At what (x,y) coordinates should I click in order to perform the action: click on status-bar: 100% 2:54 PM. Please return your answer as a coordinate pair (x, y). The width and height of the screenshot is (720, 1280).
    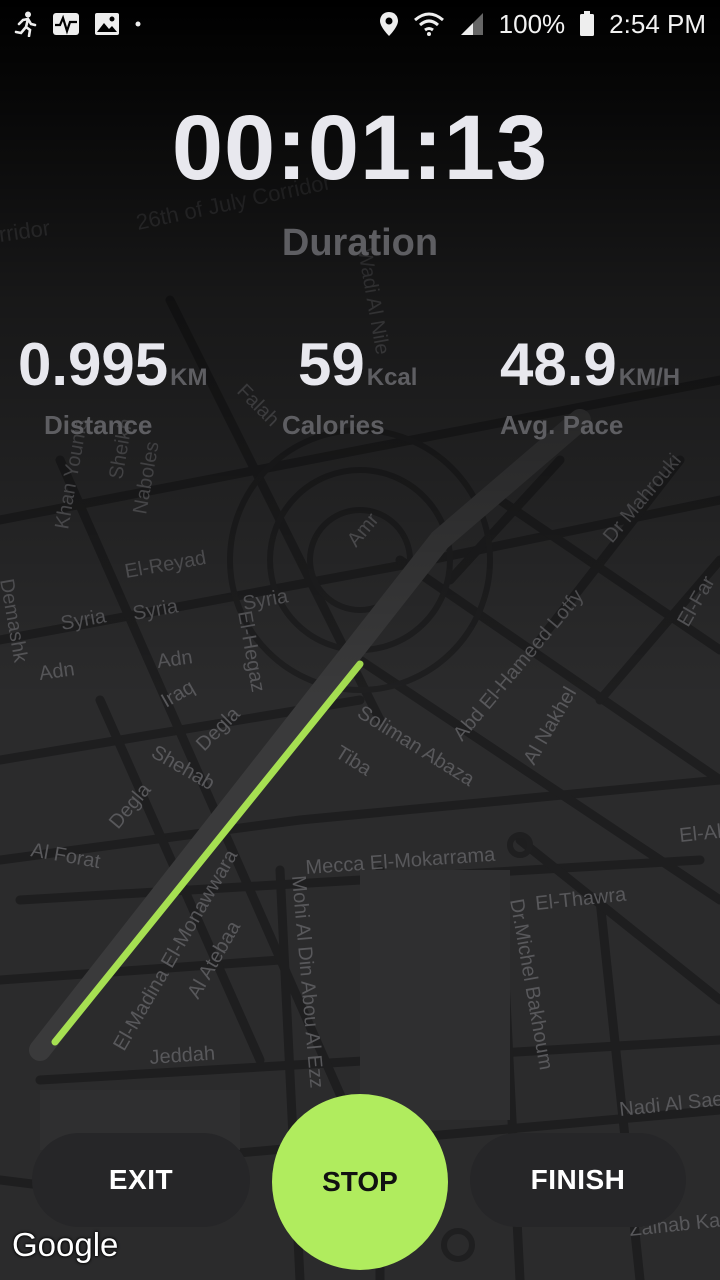
    Looking at the image, I should click on (360, 24).